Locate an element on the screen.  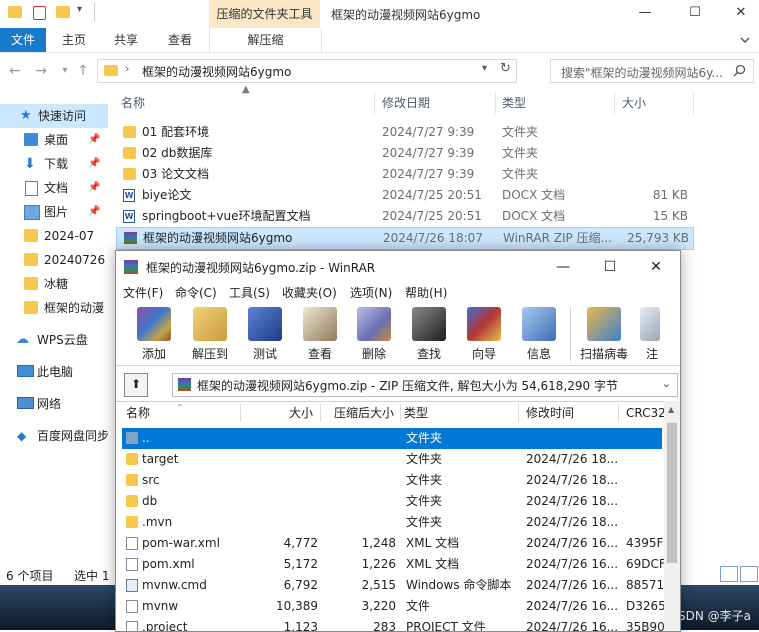
add-button: 添加 is located at coordinates (154, 334).